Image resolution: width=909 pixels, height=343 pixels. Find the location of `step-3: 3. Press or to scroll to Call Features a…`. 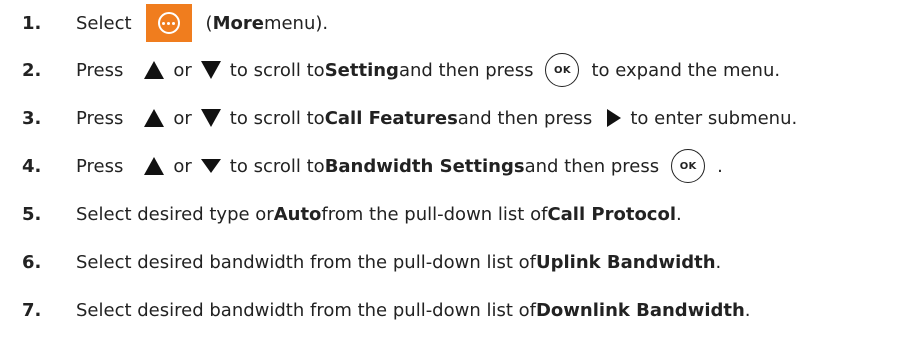

step-3: 3. Press or to scroll to Call Features a… is located at coordinates (462, 118).